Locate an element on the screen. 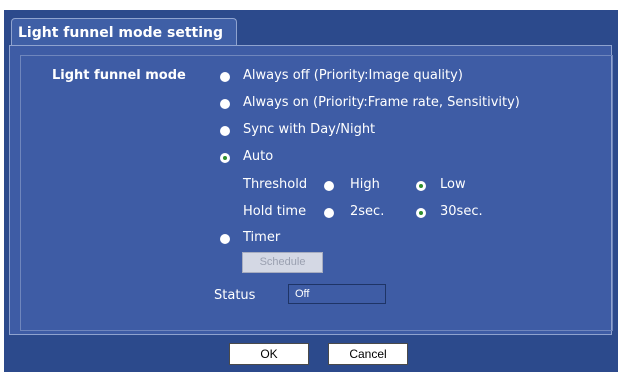 This screenshot has width=622, height=376. status-value-field: Off is located at coordinates (337, 294).